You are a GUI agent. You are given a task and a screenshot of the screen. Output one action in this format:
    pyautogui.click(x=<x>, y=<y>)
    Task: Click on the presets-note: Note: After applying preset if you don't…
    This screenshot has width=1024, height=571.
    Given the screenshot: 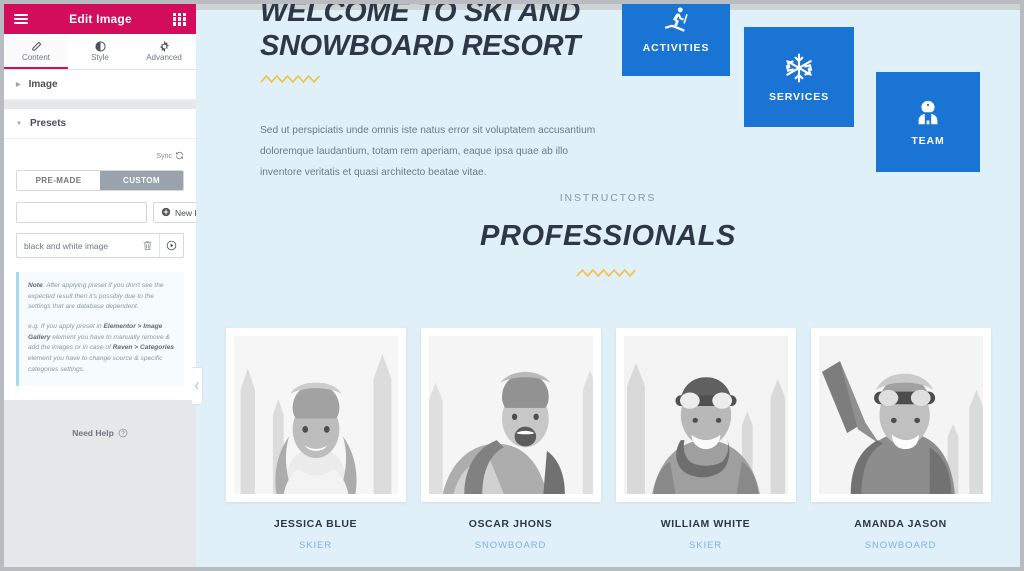 What is the action you would take?
    pyautogui.click(x=100, y=329)
    